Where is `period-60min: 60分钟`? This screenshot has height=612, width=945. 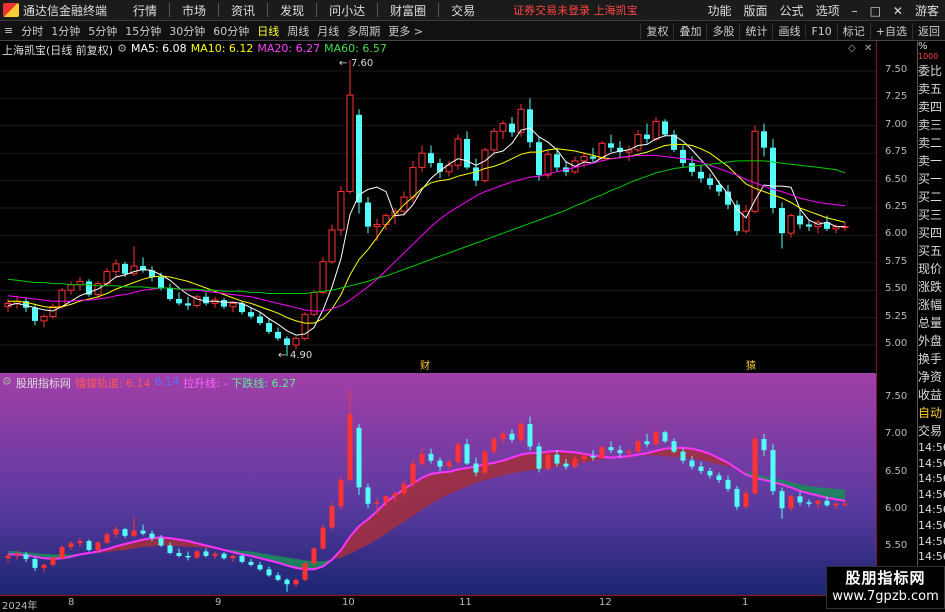 period-60min: 60分钟 is located at coordinates (231, 31).